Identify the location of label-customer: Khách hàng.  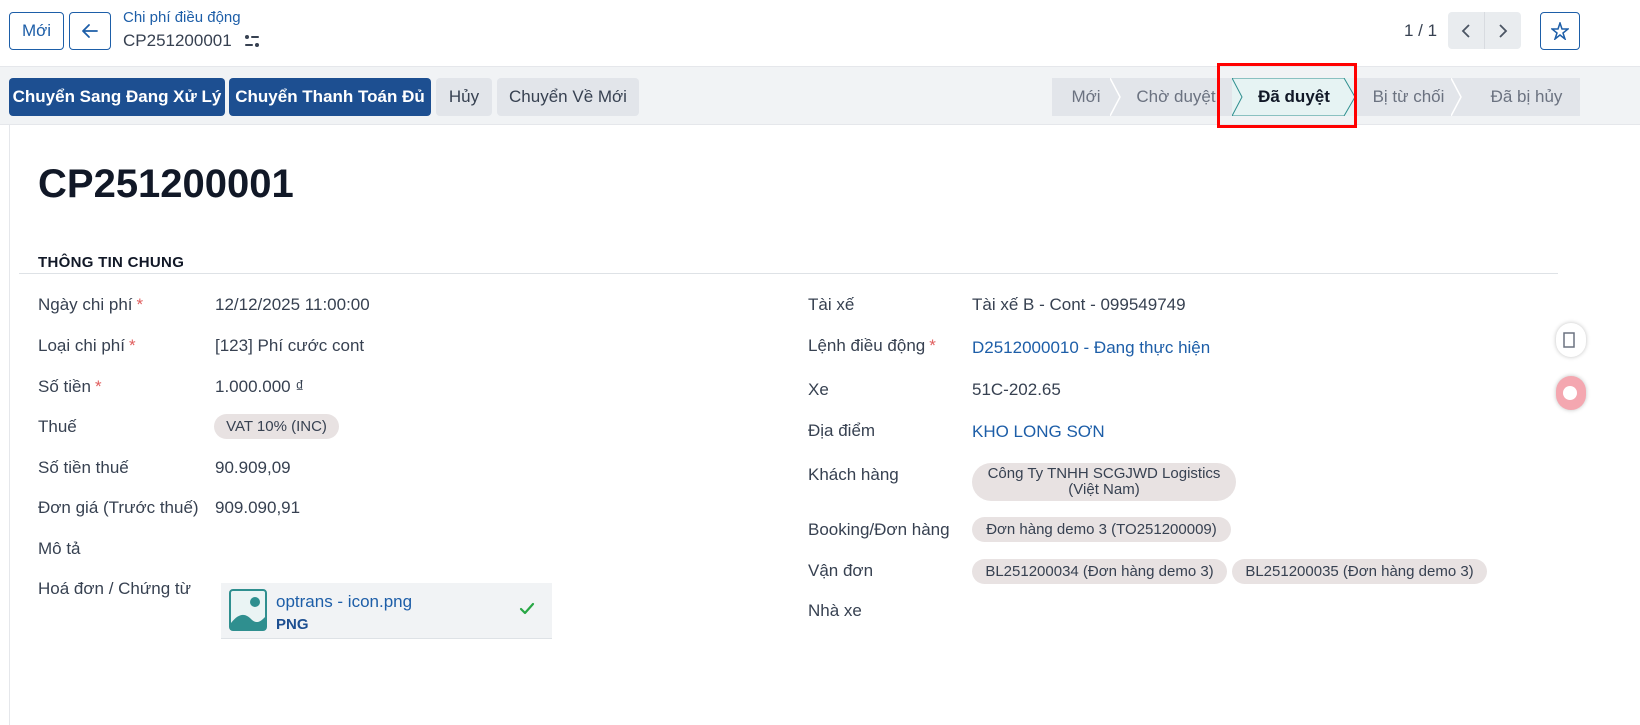
(853, 474).